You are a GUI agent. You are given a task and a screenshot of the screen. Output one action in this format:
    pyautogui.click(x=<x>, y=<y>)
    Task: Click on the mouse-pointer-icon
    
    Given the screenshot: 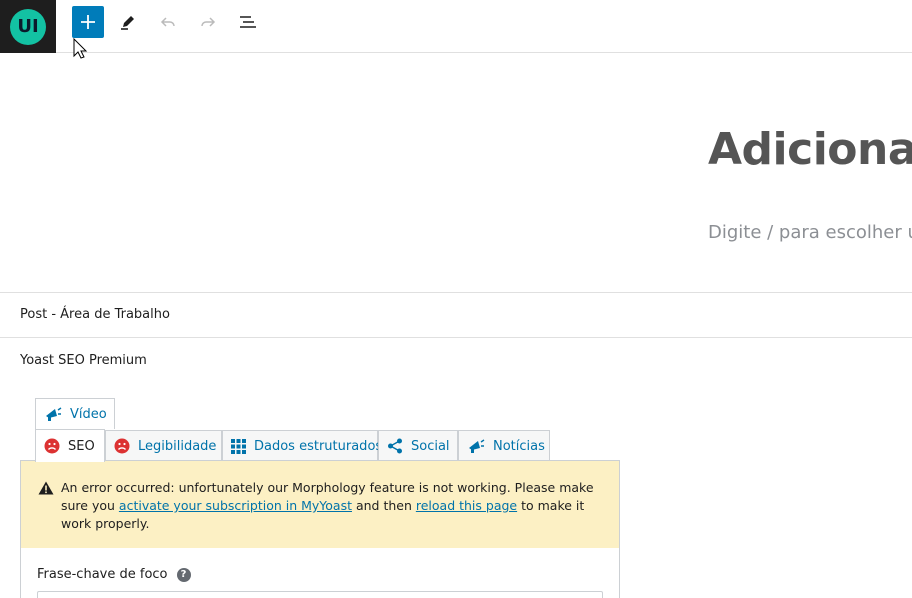 What is the action you would take?
    pyautogui.click(x=80, y=48)
    